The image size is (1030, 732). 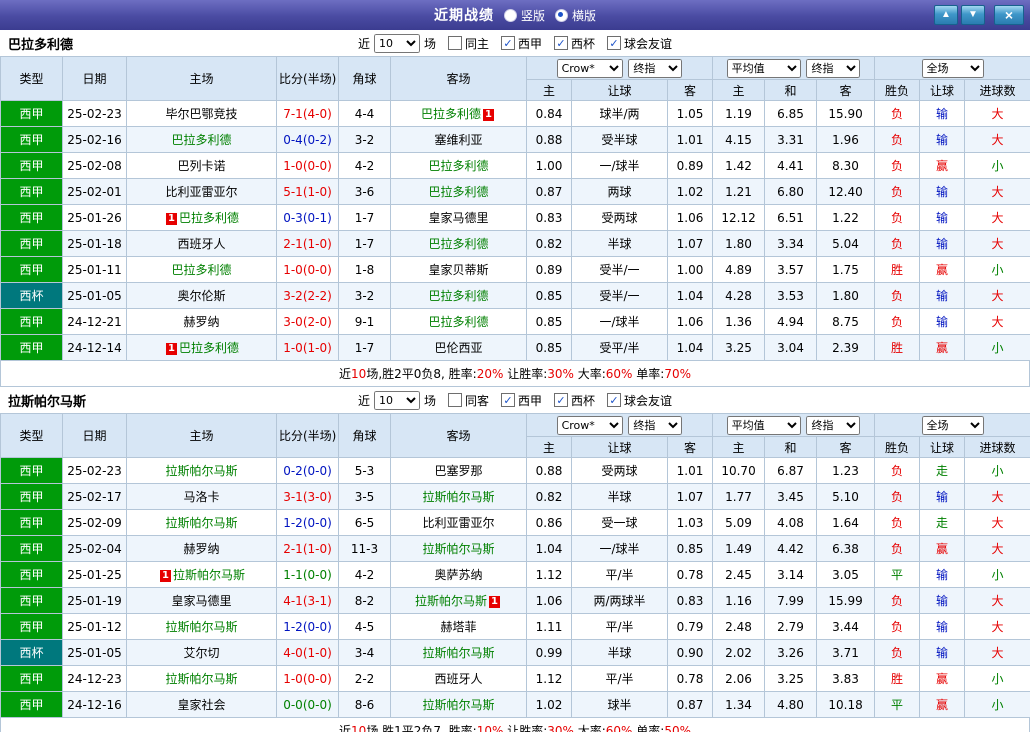 What do you see at coordinates (619, 113) in the screenshot?
I see `handicap-line: 球半/两` at bounding box center [619, 113].